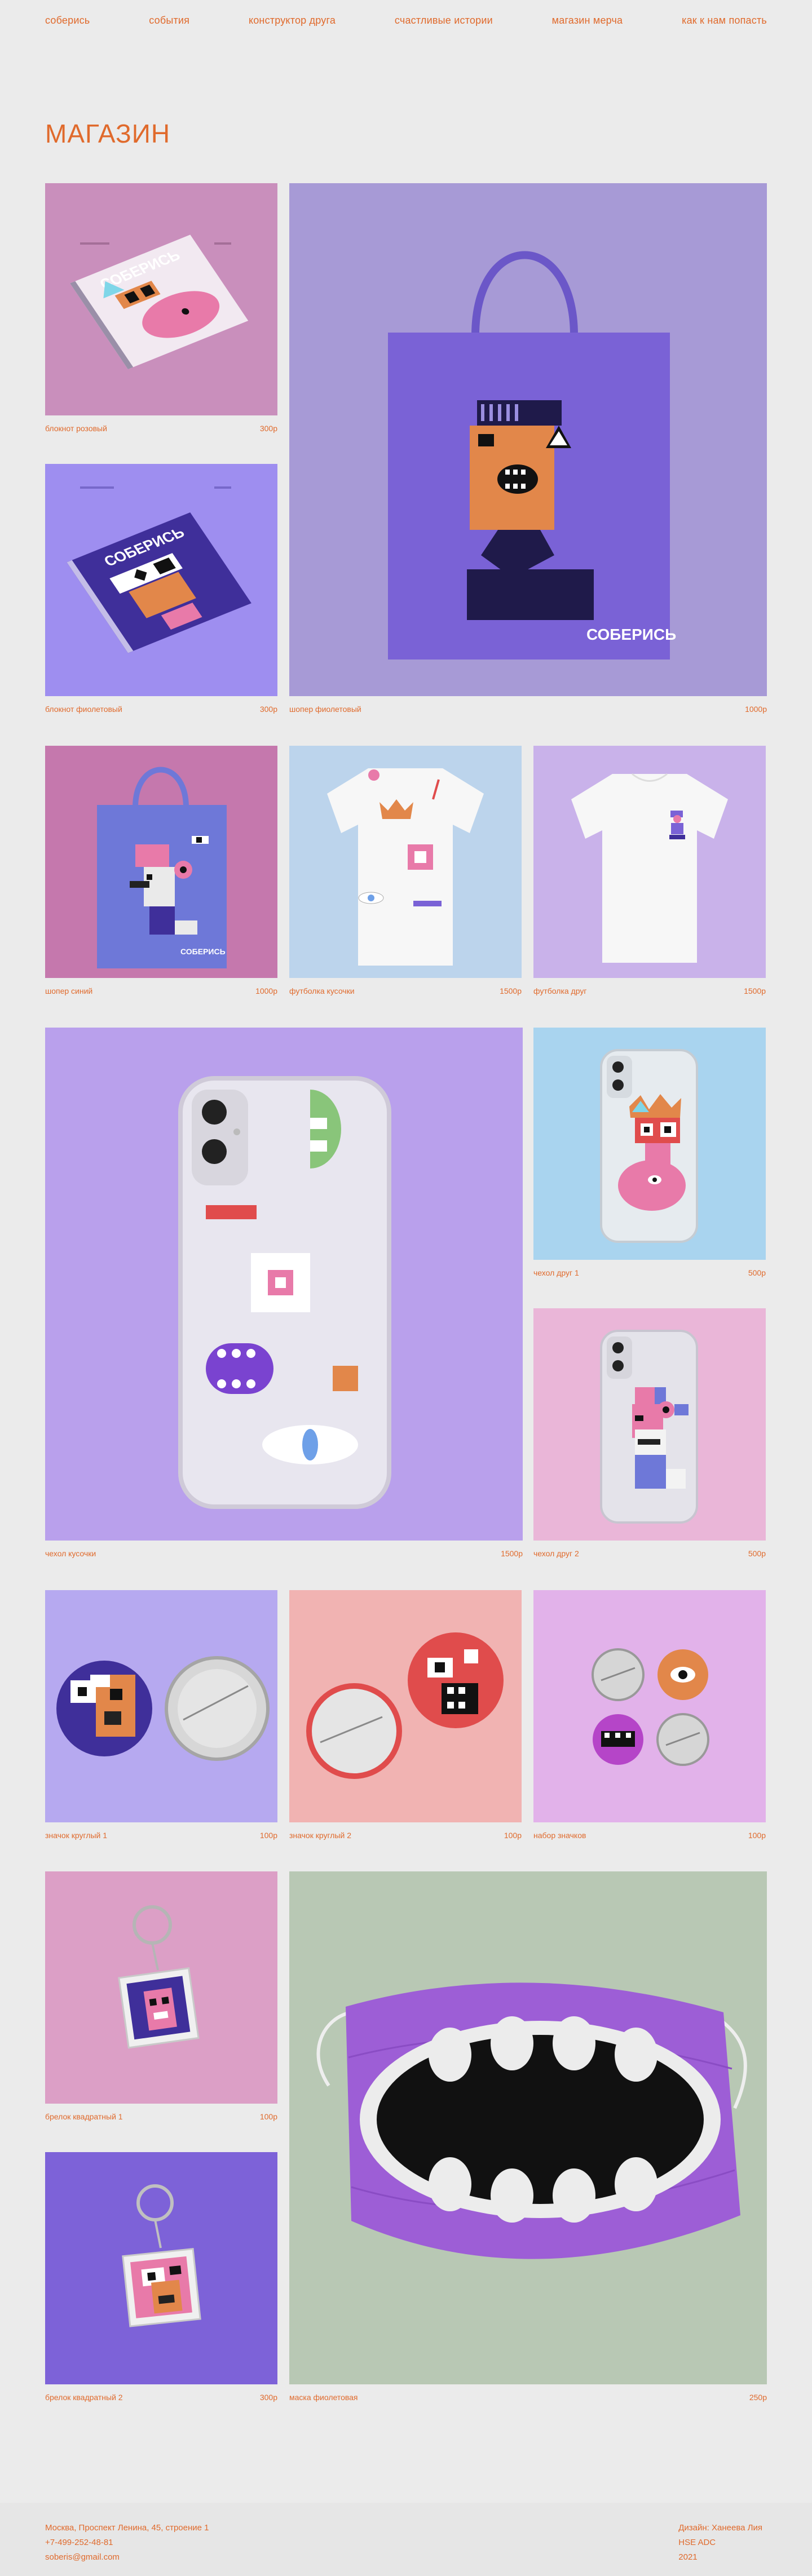 This screenshot has width=812, height=2576. What do you see at coordinates (556, 1272) in the screenshot?
I see `product-name: чехол друг 1` at bounding box center [556, 1272].